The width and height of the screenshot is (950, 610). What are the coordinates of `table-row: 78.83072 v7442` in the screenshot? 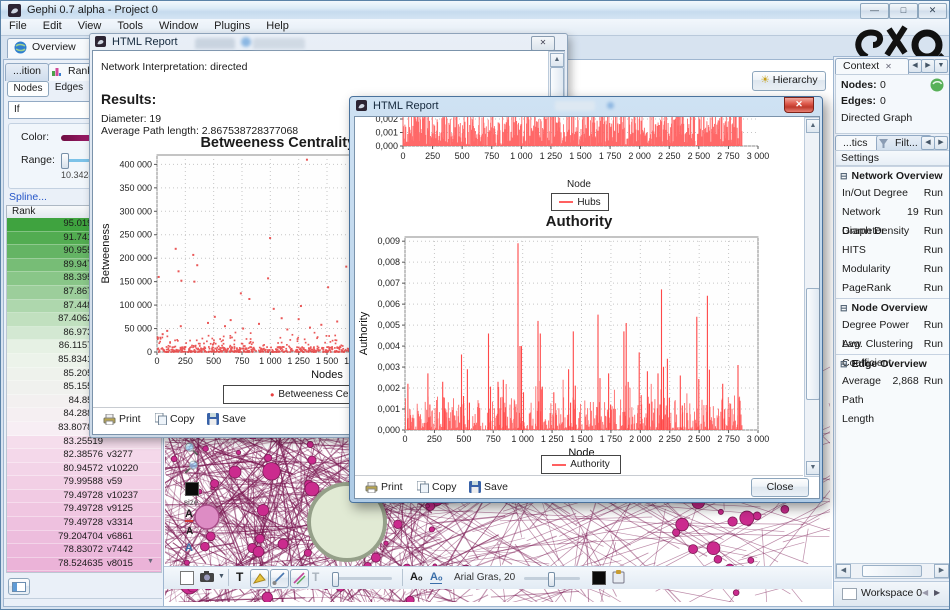 It's located at (84, 551).